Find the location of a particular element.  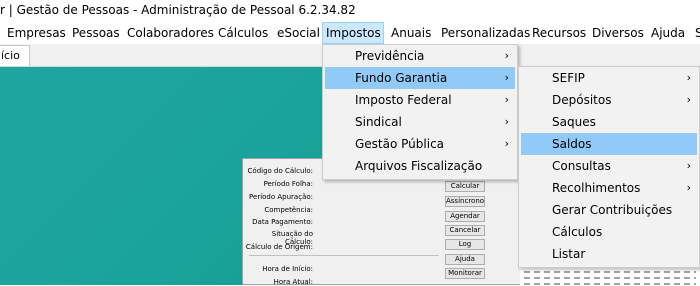

menu-item-label: Gestão Pública is located at coordinates (400, 144).